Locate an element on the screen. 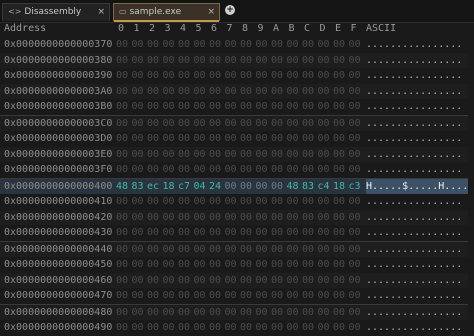  hex-byte: c4 is located at coordinates (324, 187).